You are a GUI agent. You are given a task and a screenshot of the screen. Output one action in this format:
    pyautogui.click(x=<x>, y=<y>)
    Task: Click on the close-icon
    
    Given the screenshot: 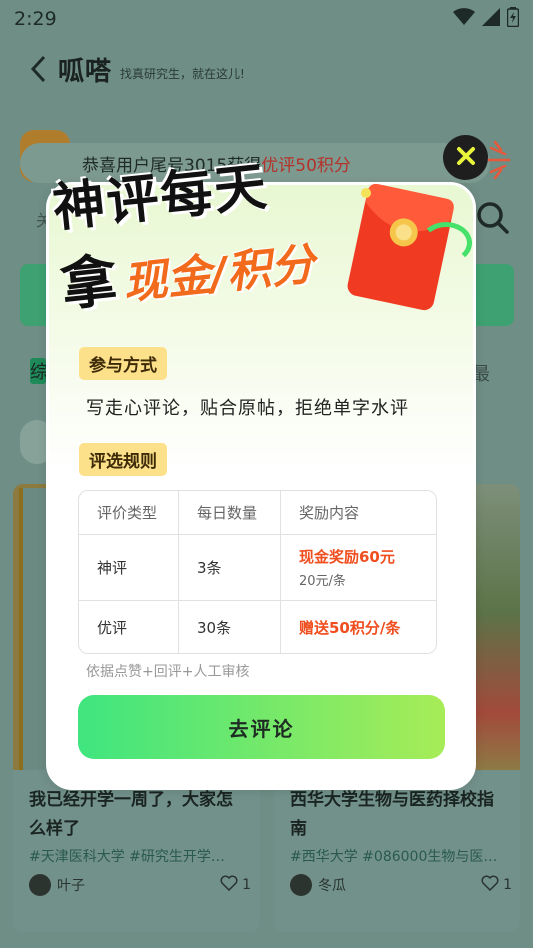 What is the action you would take?
    pyautogui.click(x=466, y=158)
    